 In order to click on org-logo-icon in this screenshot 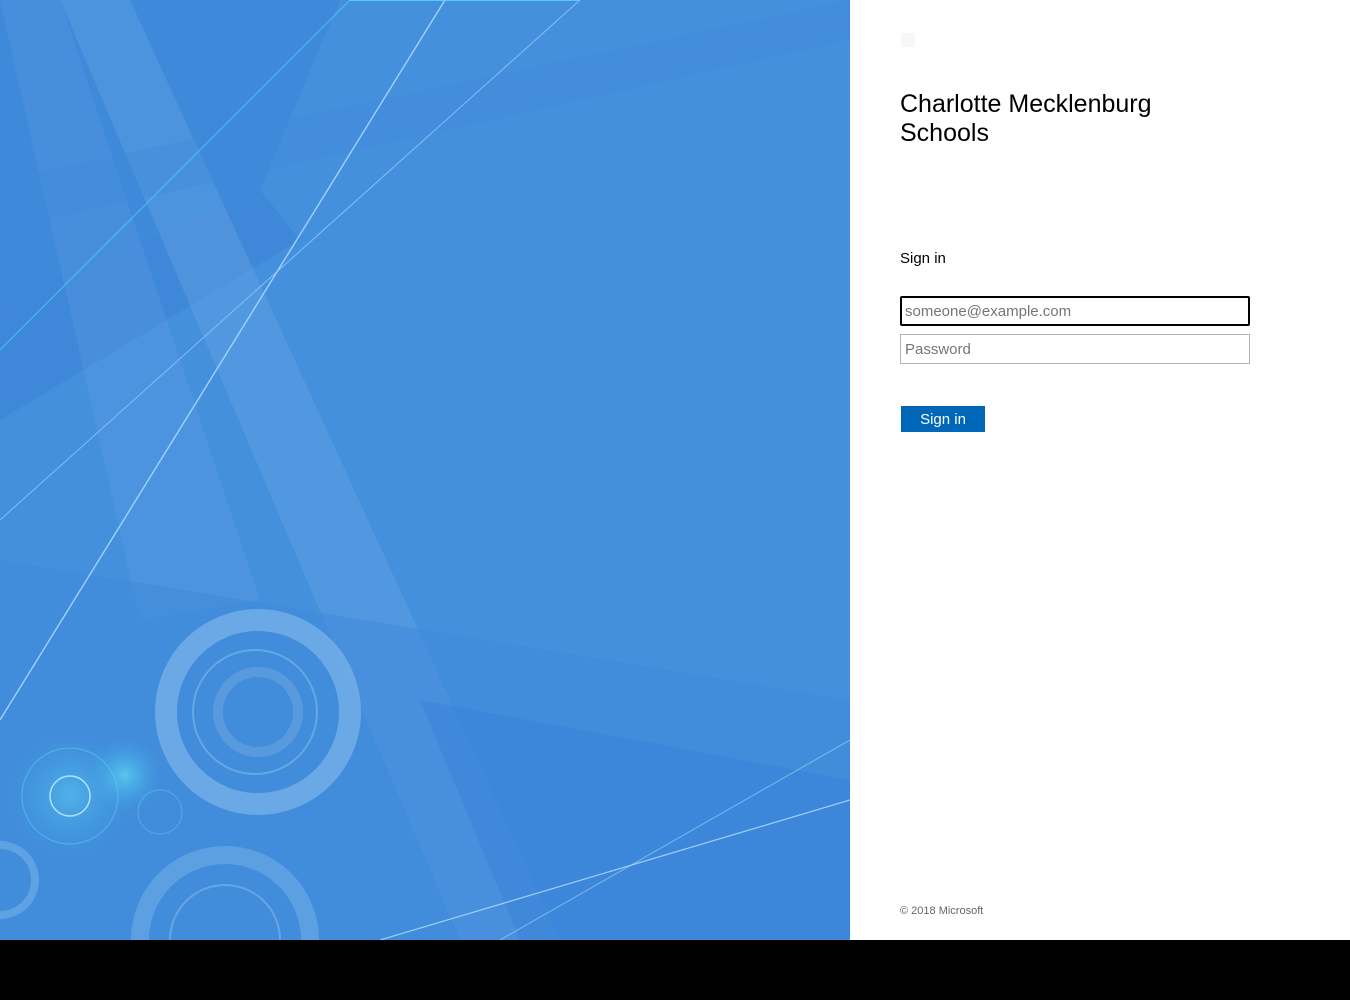, I will do `click(908, 40)`.